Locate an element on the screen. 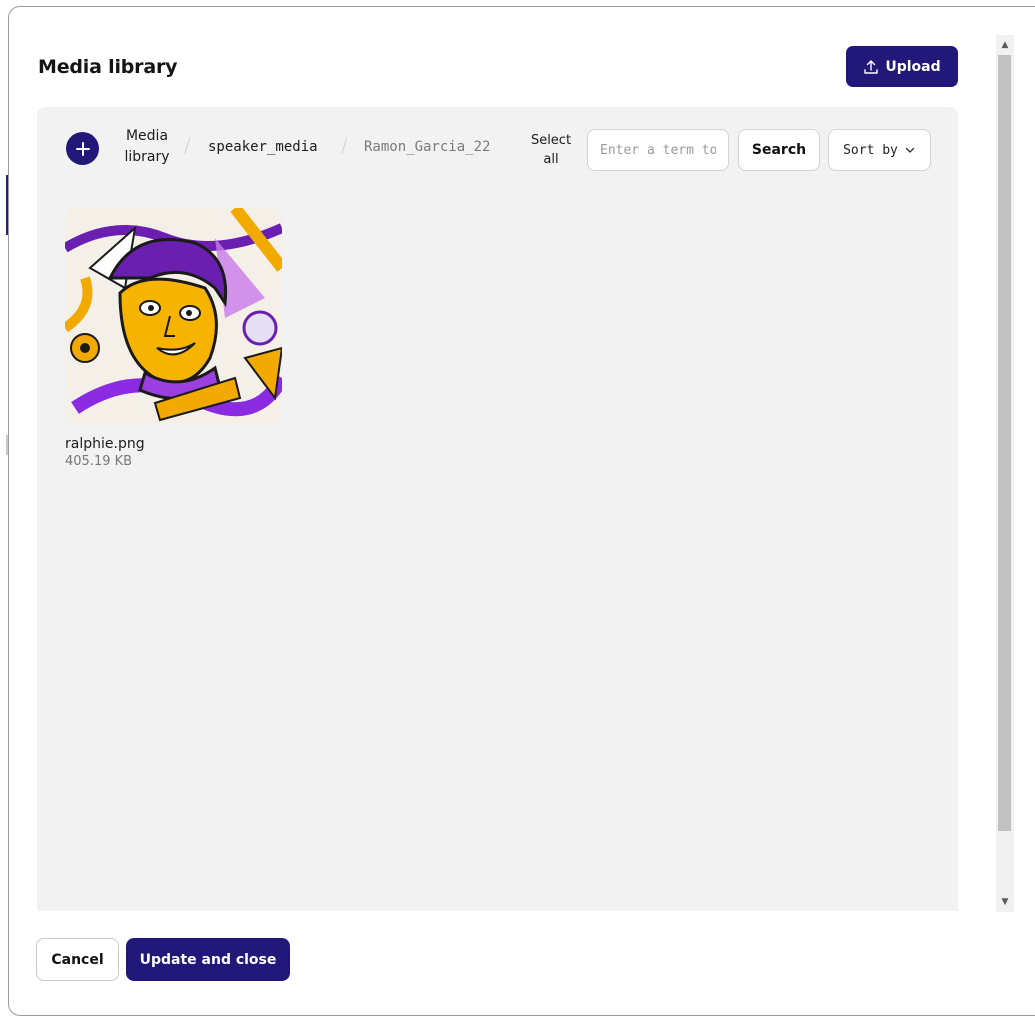 This screenshot has height=1016, width=1035. search-button: Search is located at coordinates (779, 150).